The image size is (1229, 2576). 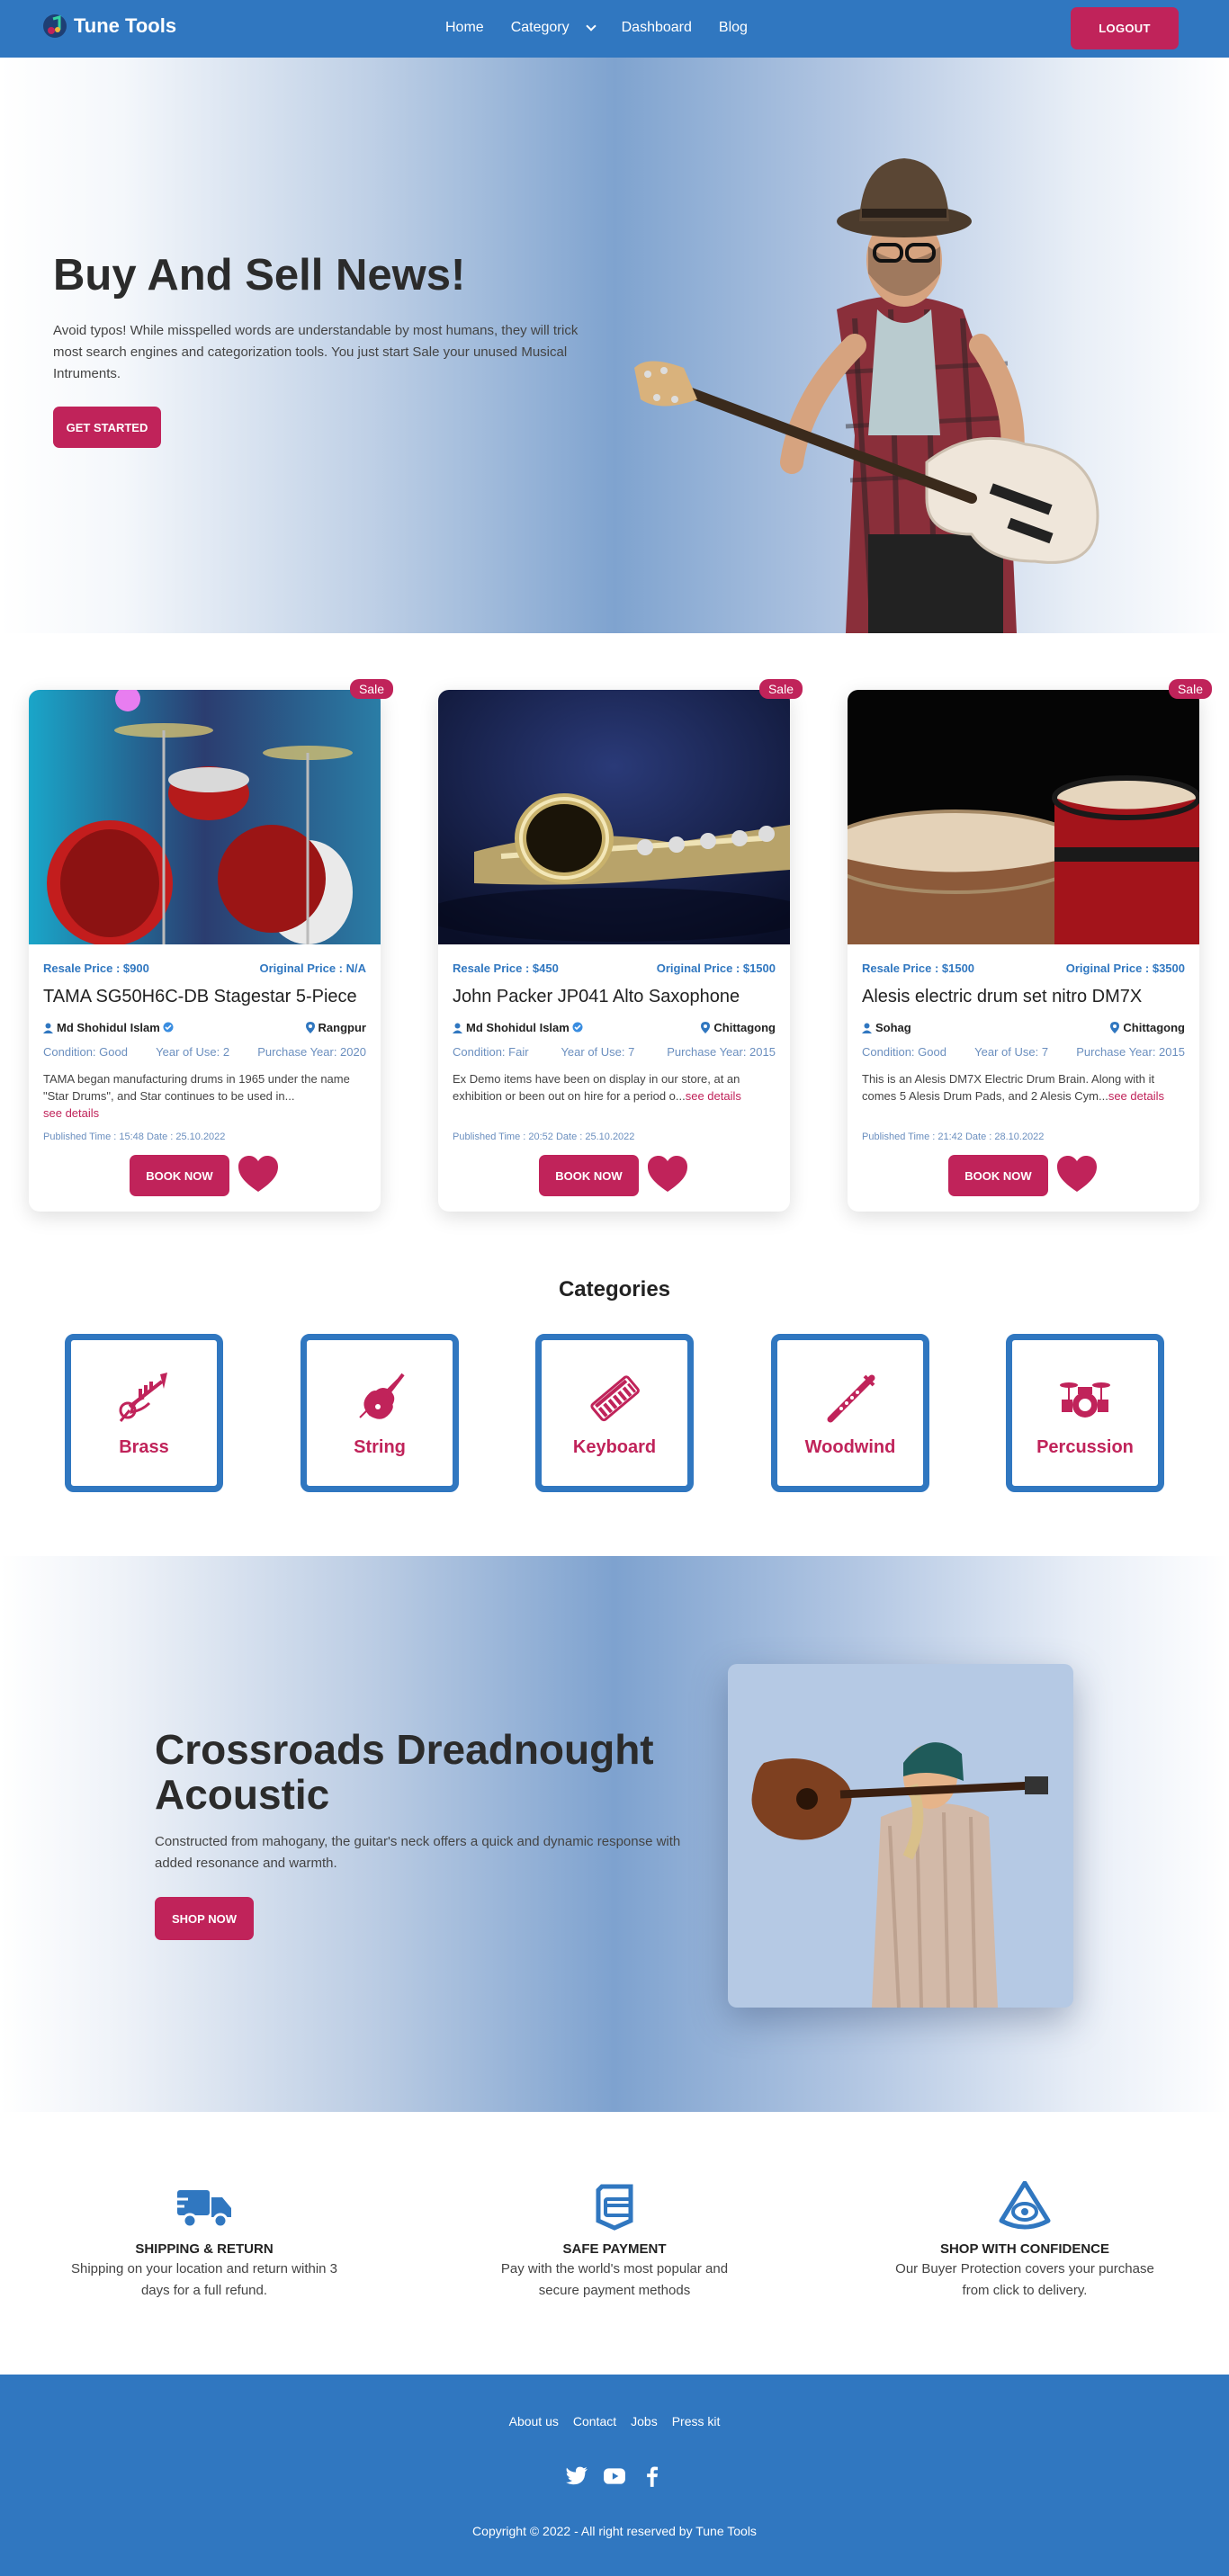 I want to click on music-note-icon, so click(x=55, y=26).